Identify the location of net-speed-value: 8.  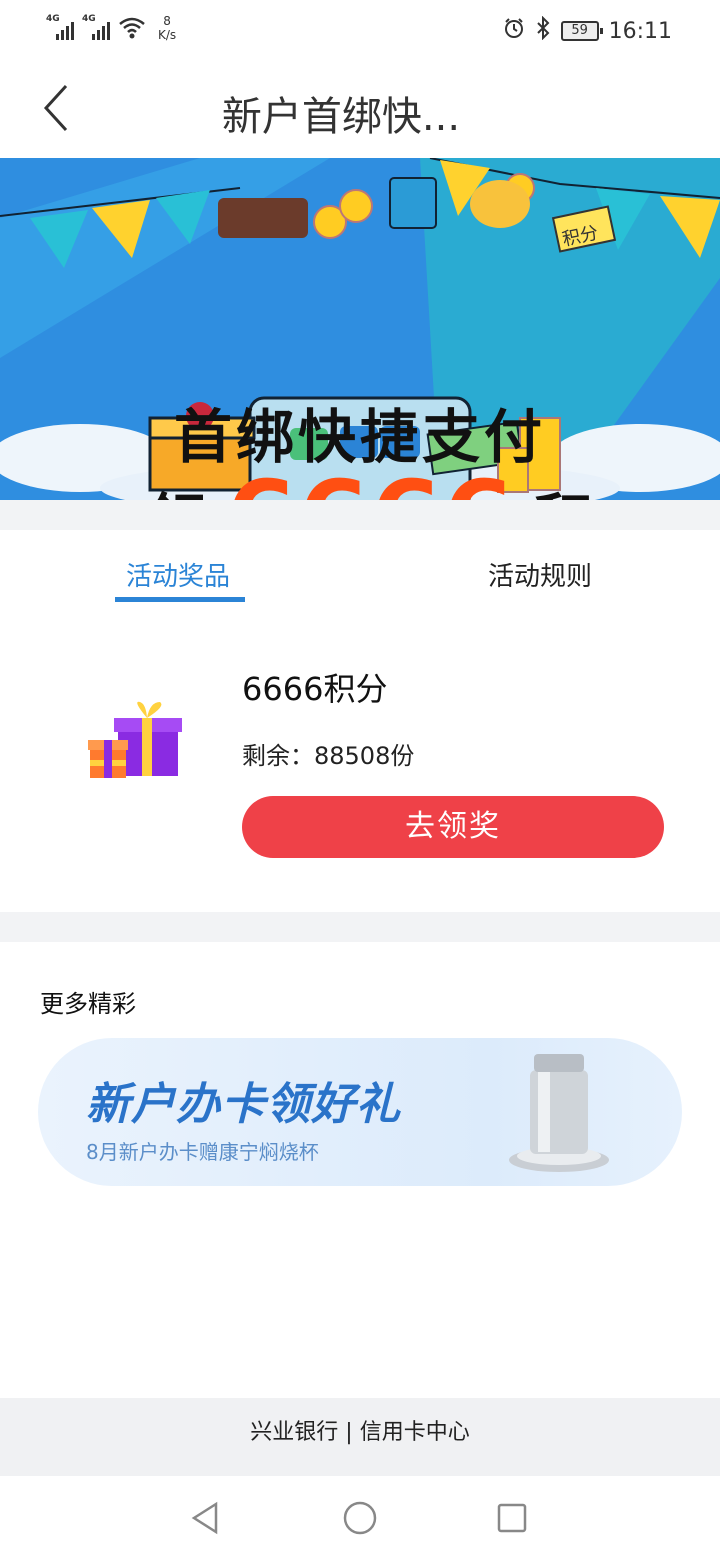
(167, 21).